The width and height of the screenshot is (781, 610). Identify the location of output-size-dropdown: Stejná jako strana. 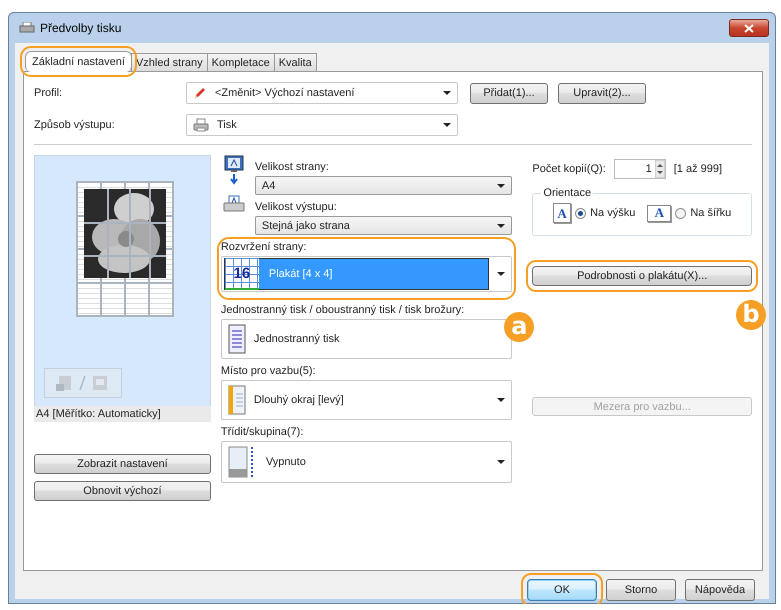
(383, 225).